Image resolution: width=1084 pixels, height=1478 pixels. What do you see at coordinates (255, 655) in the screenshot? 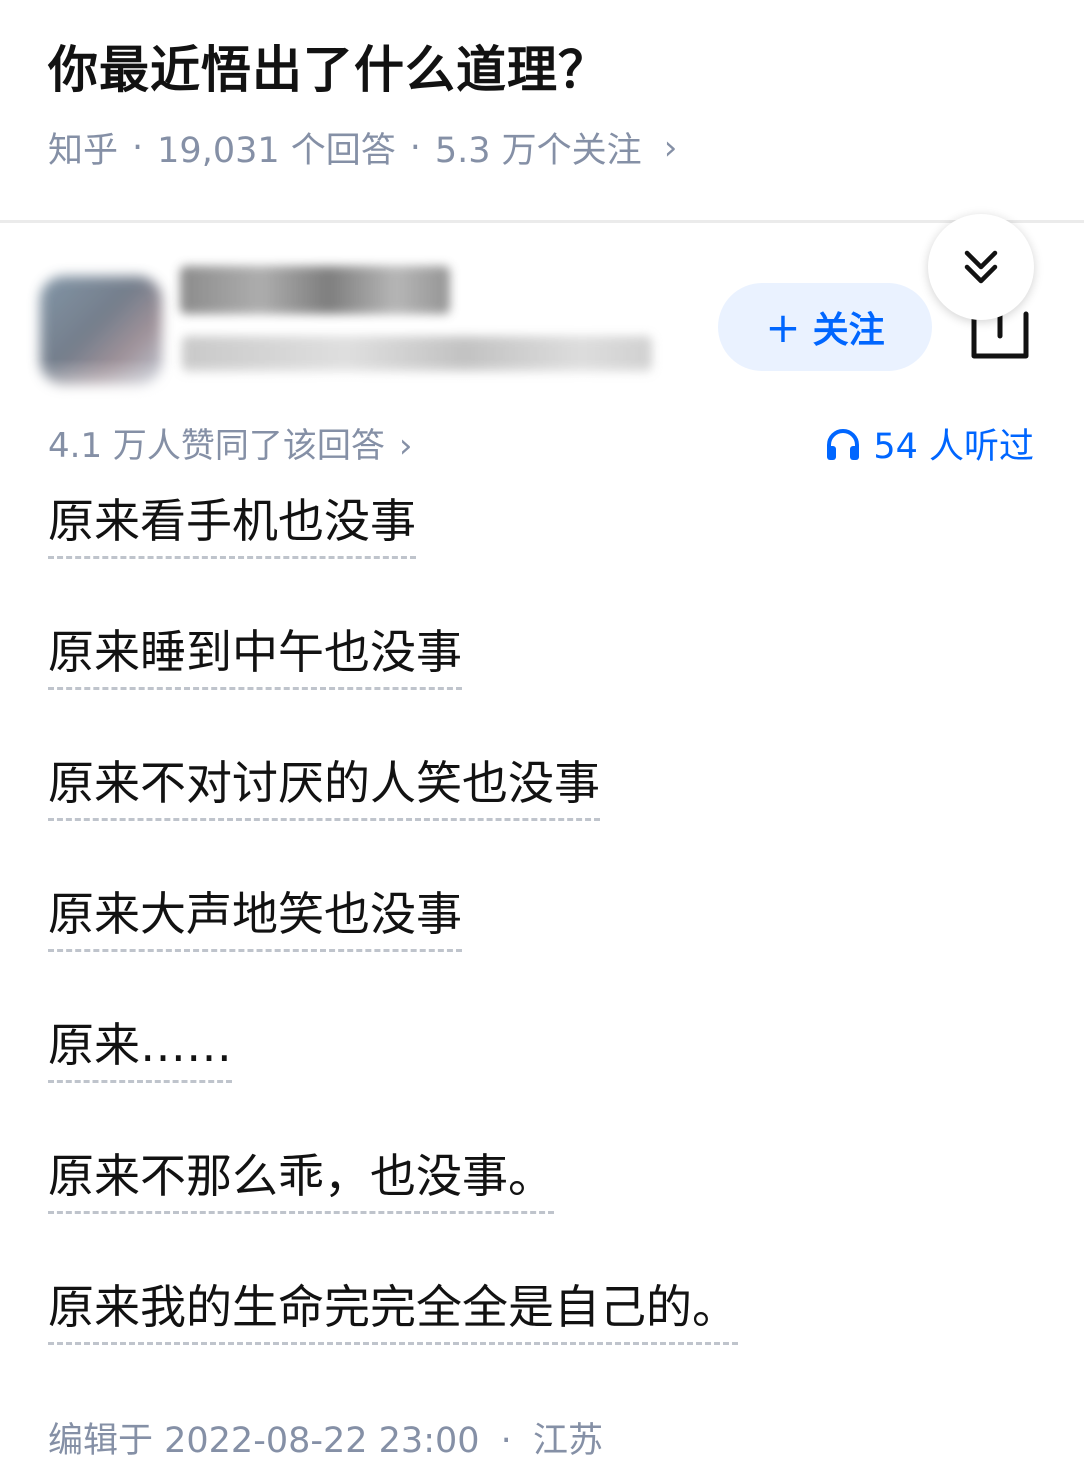
I see `answer-line-text: 原来睡到中午也没事` at bounding box center [255, 655].